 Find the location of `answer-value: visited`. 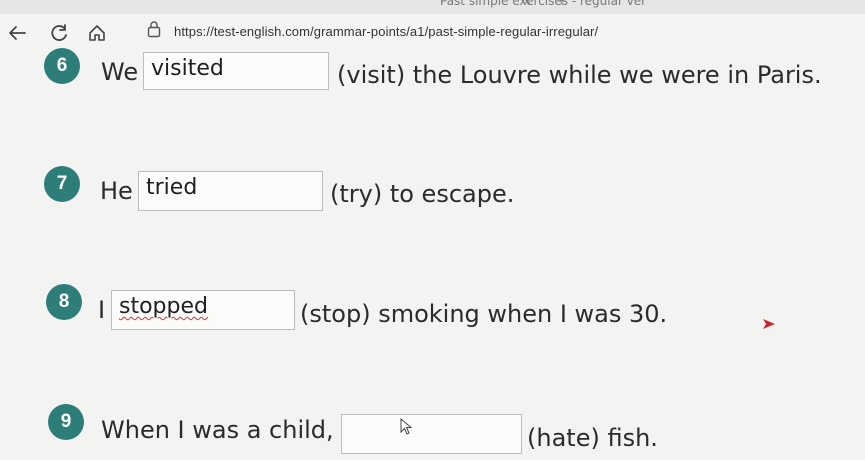

answer-value: visited is located at coordinates (187, 68).